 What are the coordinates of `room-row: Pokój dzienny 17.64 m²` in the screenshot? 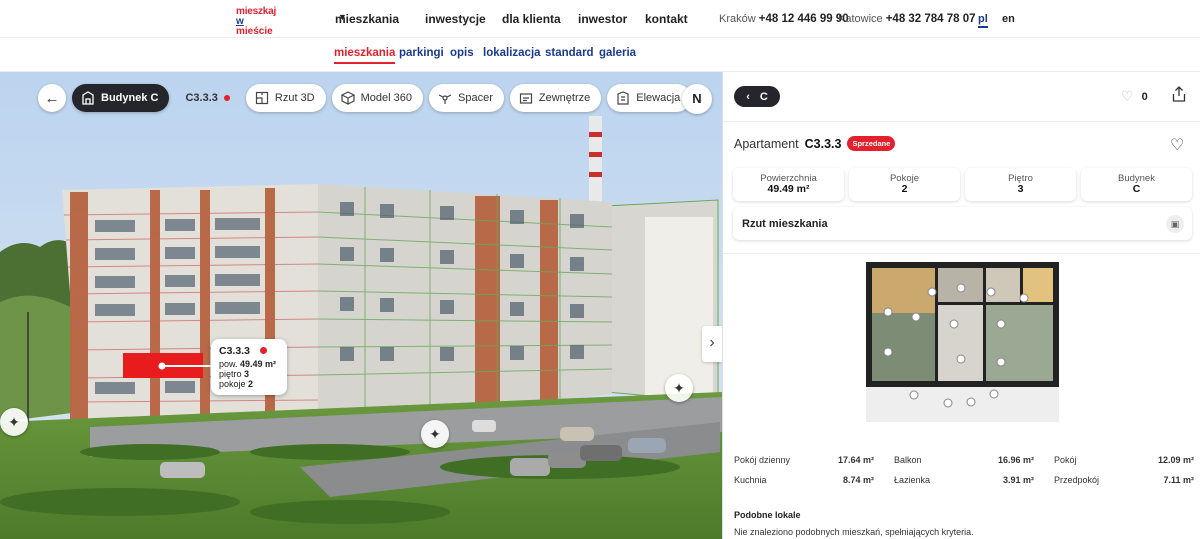 It's located at (804, 460).